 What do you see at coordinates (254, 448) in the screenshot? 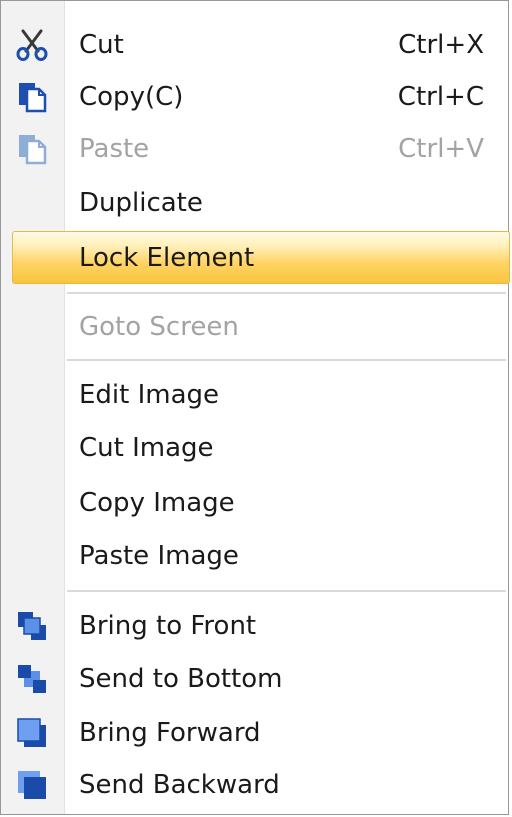
I see `menu-item-cut-image: Cut Image` at bounding box center [254, 448].